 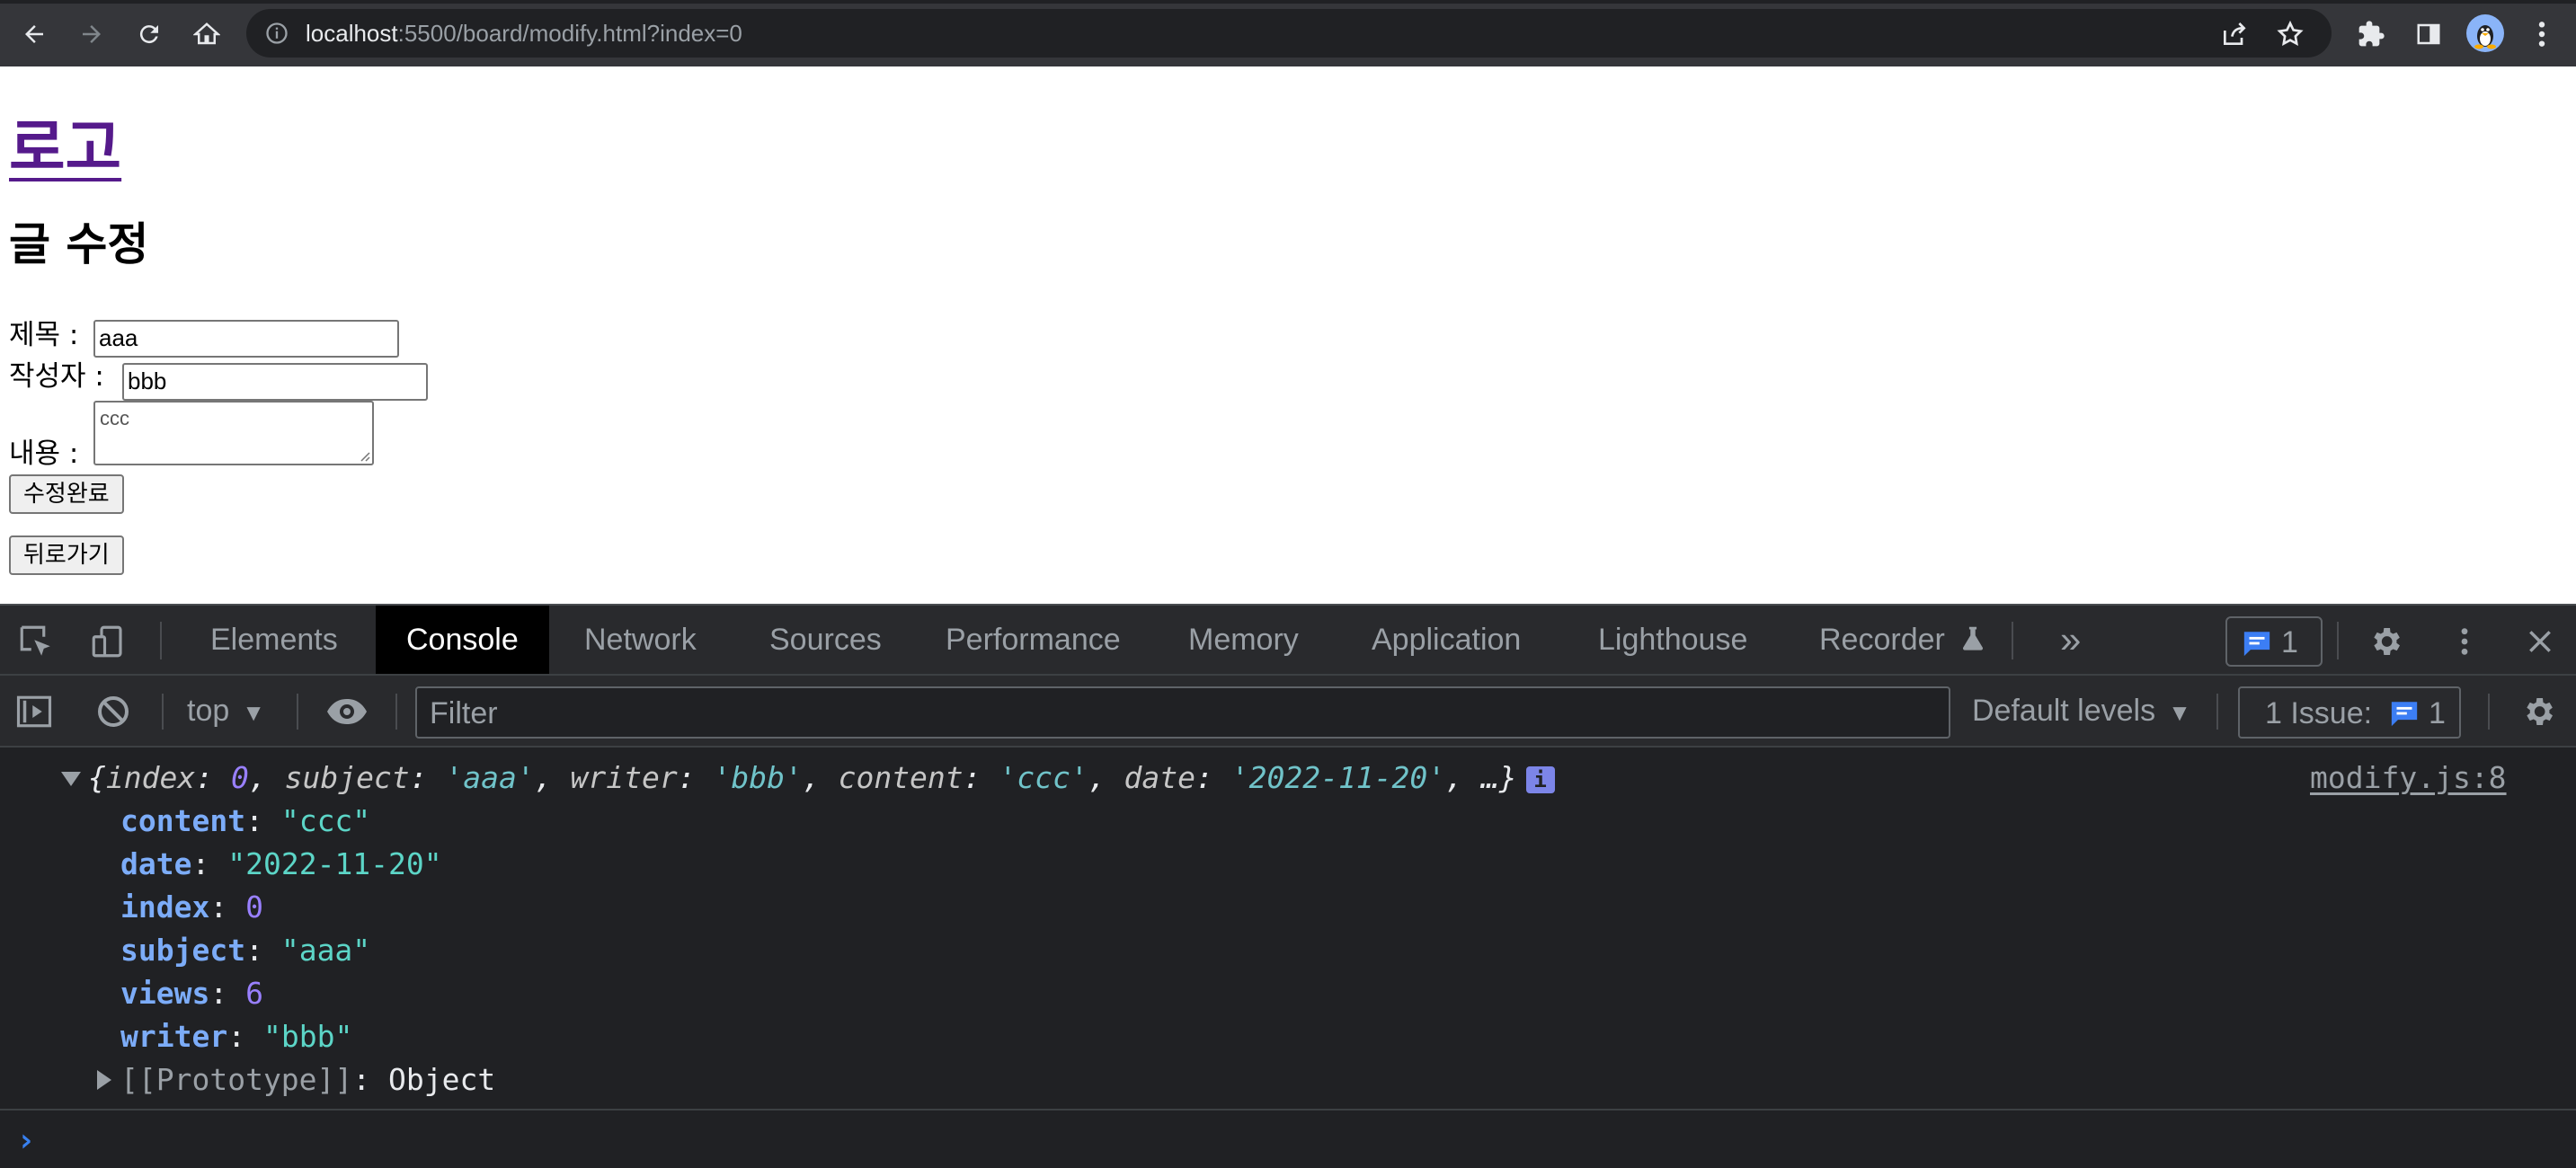 I want to click on address-bar: localhost:5500/board/modify.html?index=0, so click(x=1289, y=33).